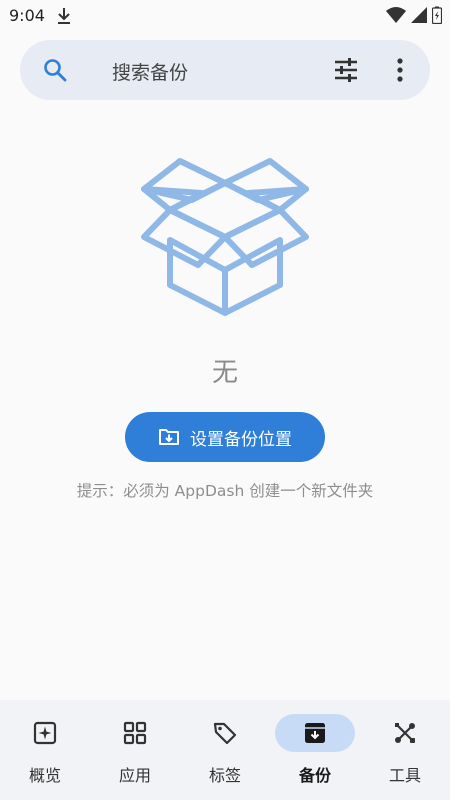  I want to click on nav-label-apps: 应用, so click(134, 775).